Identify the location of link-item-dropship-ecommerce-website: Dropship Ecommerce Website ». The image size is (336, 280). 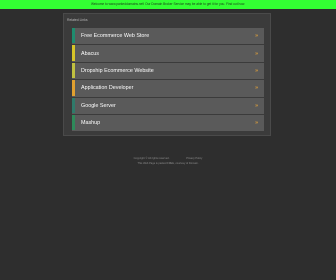
(168, 71).